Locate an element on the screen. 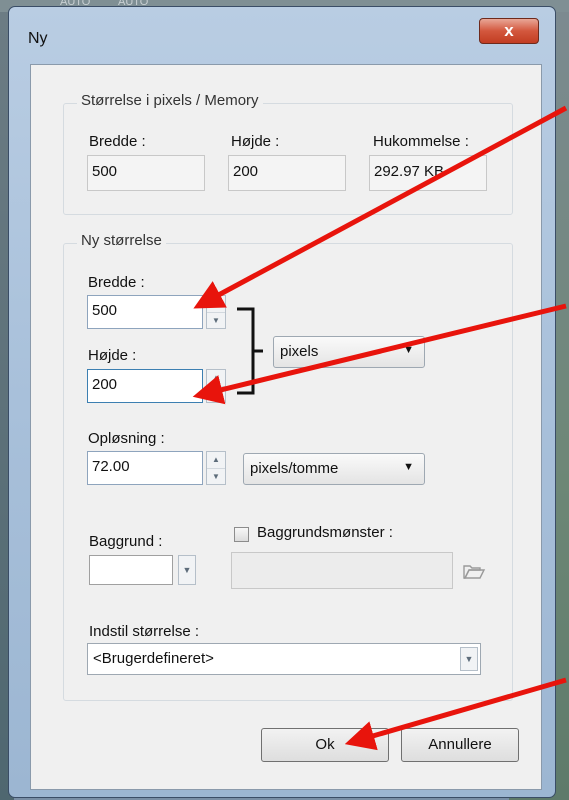 The width and height of the screenshot is (569, 800). unit-dropdown: pixels ▼ is located at coordinates (349, 352).